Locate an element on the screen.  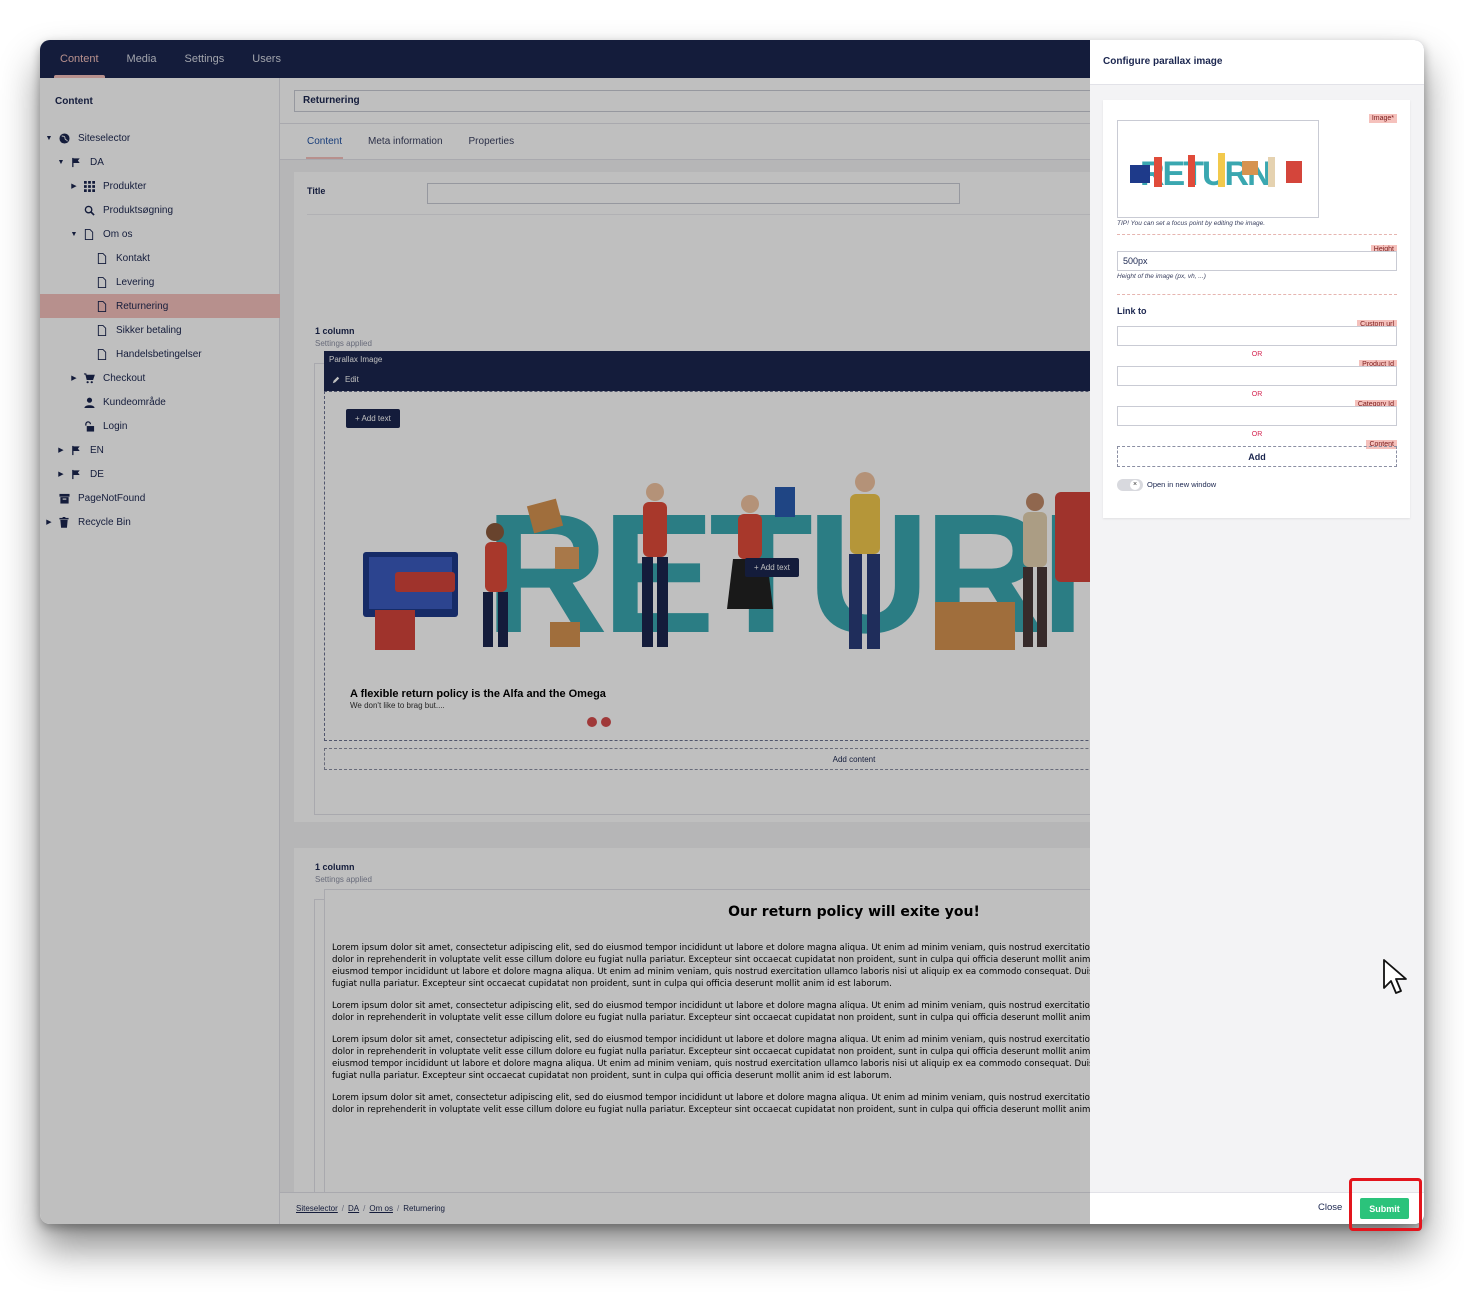
category-id-input is located at coordinates (1257, 416).